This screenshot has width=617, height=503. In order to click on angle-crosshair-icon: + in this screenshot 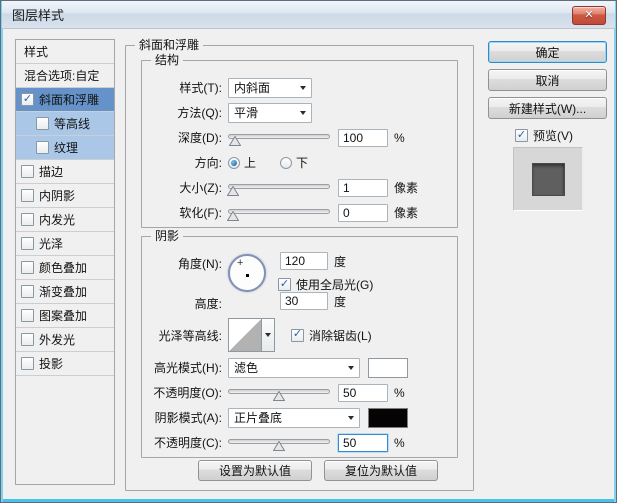, I will do `click(240, 263)`.